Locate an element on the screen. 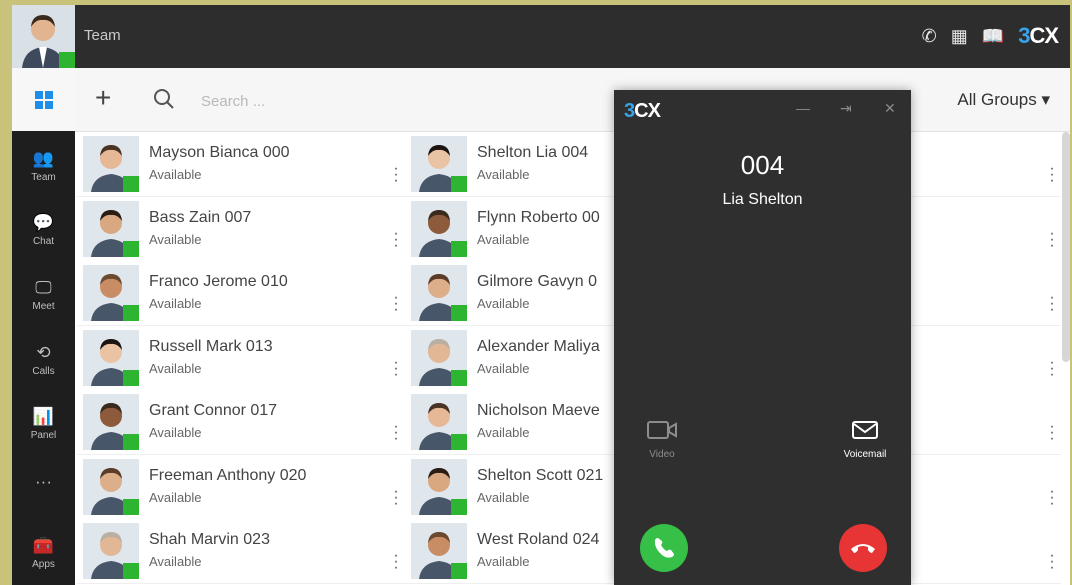  contact-name: West Roland 024 is located at coordinates (538, 539).